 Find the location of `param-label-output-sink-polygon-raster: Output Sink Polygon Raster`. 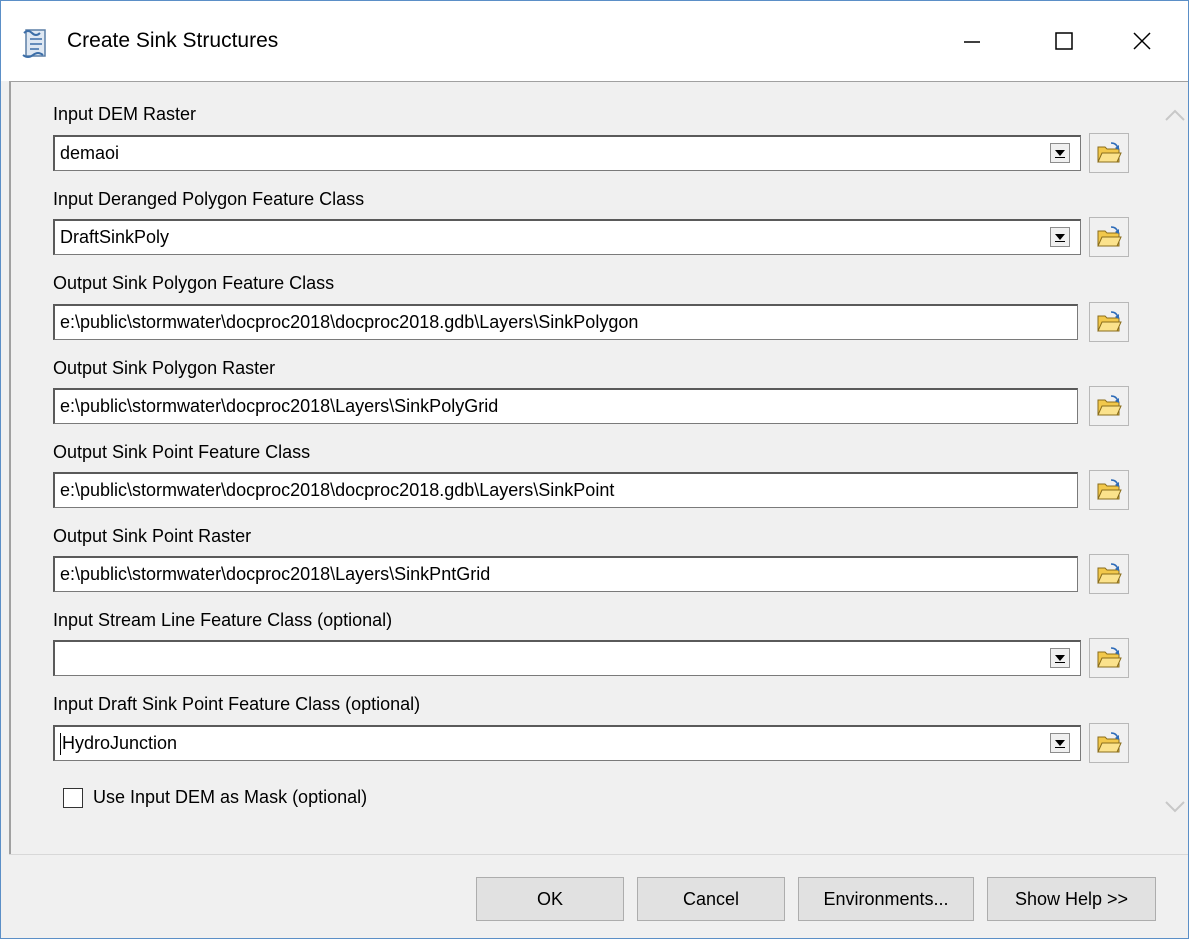

param-label-output-sink-polygon-raster: Output Sink Polygon Raster is located at coordinates (164, 368).